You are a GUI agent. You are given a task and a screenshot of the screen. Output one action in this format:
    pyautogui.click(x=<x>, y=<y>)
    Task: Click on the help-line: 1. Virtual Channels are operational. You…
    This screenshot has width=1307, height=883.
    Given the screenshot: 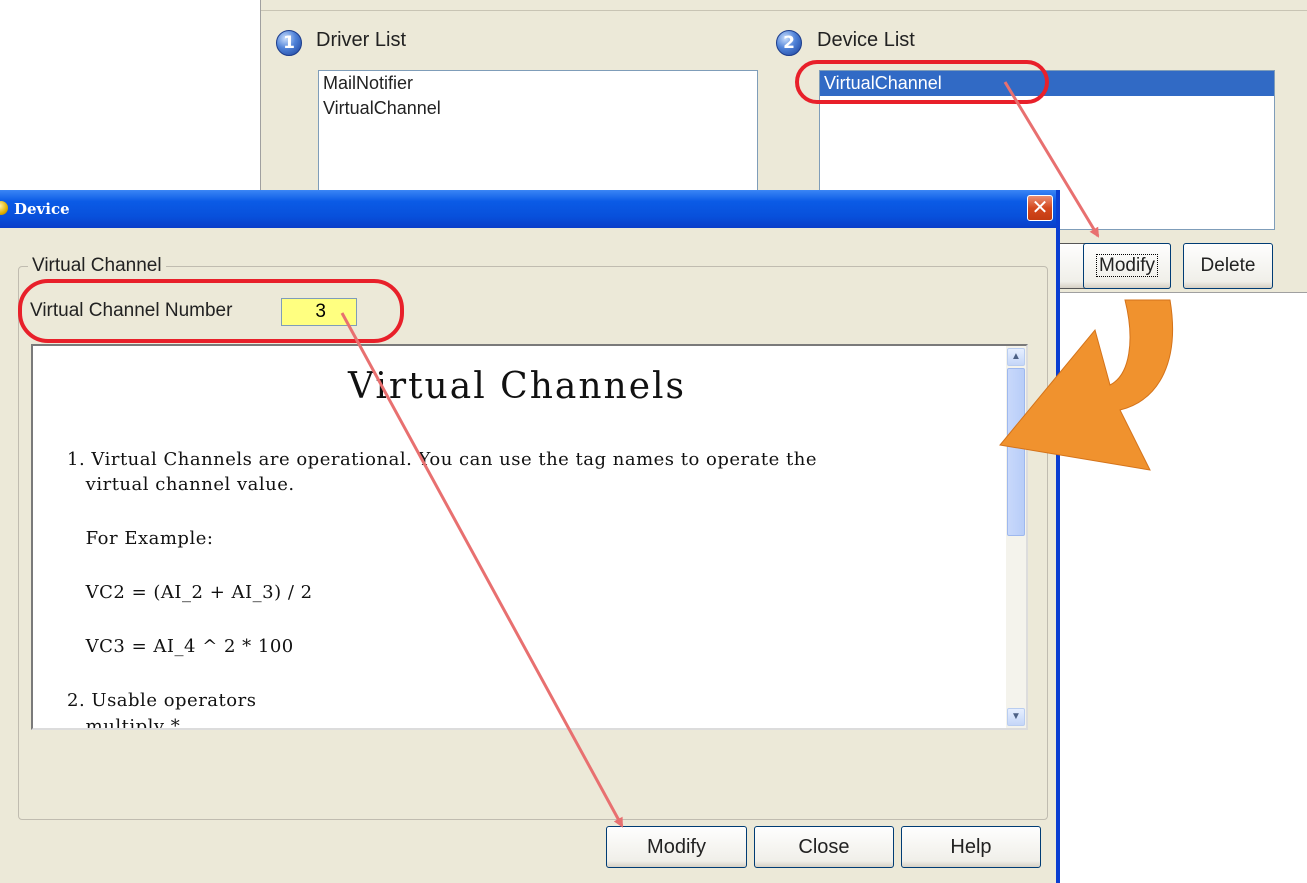 What is the action you would take?
    pyautogui.click(x=442, y=459)
    